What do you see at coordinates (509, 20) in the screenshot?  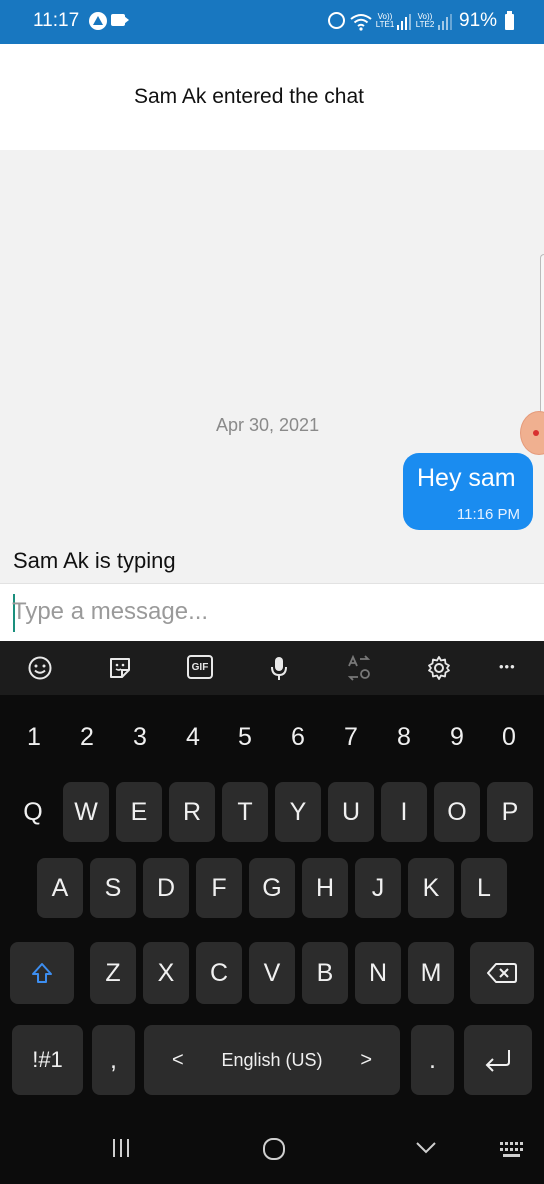 I see `battery-icon` at bounding box center [509, 20].